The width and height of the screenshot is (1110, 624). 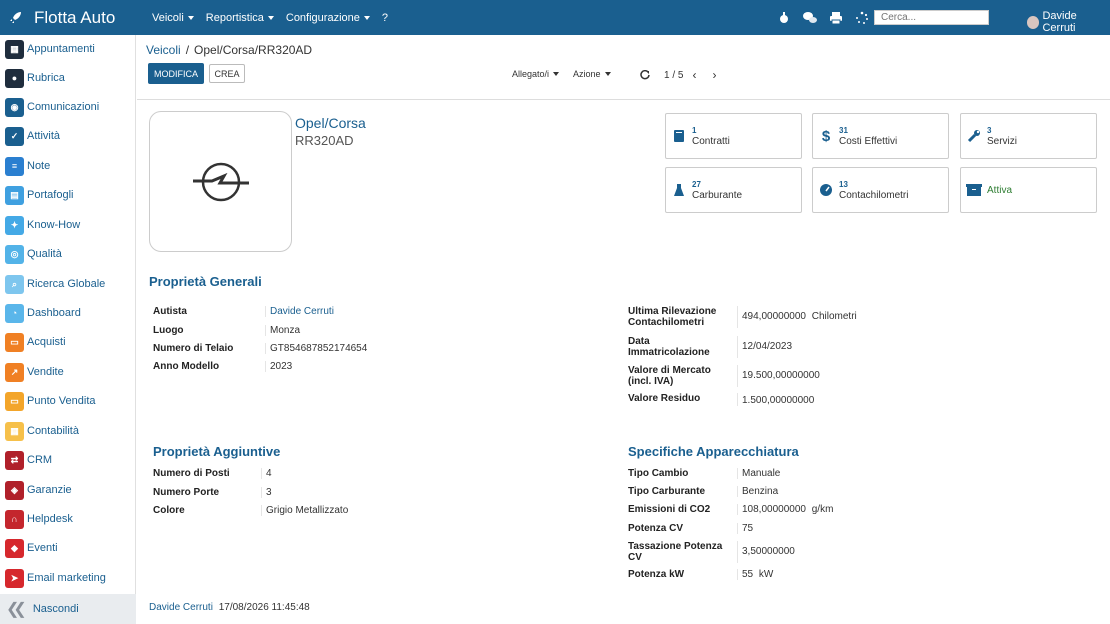 I want to click on smart-button-count: 3, so click(x=989, y=130).